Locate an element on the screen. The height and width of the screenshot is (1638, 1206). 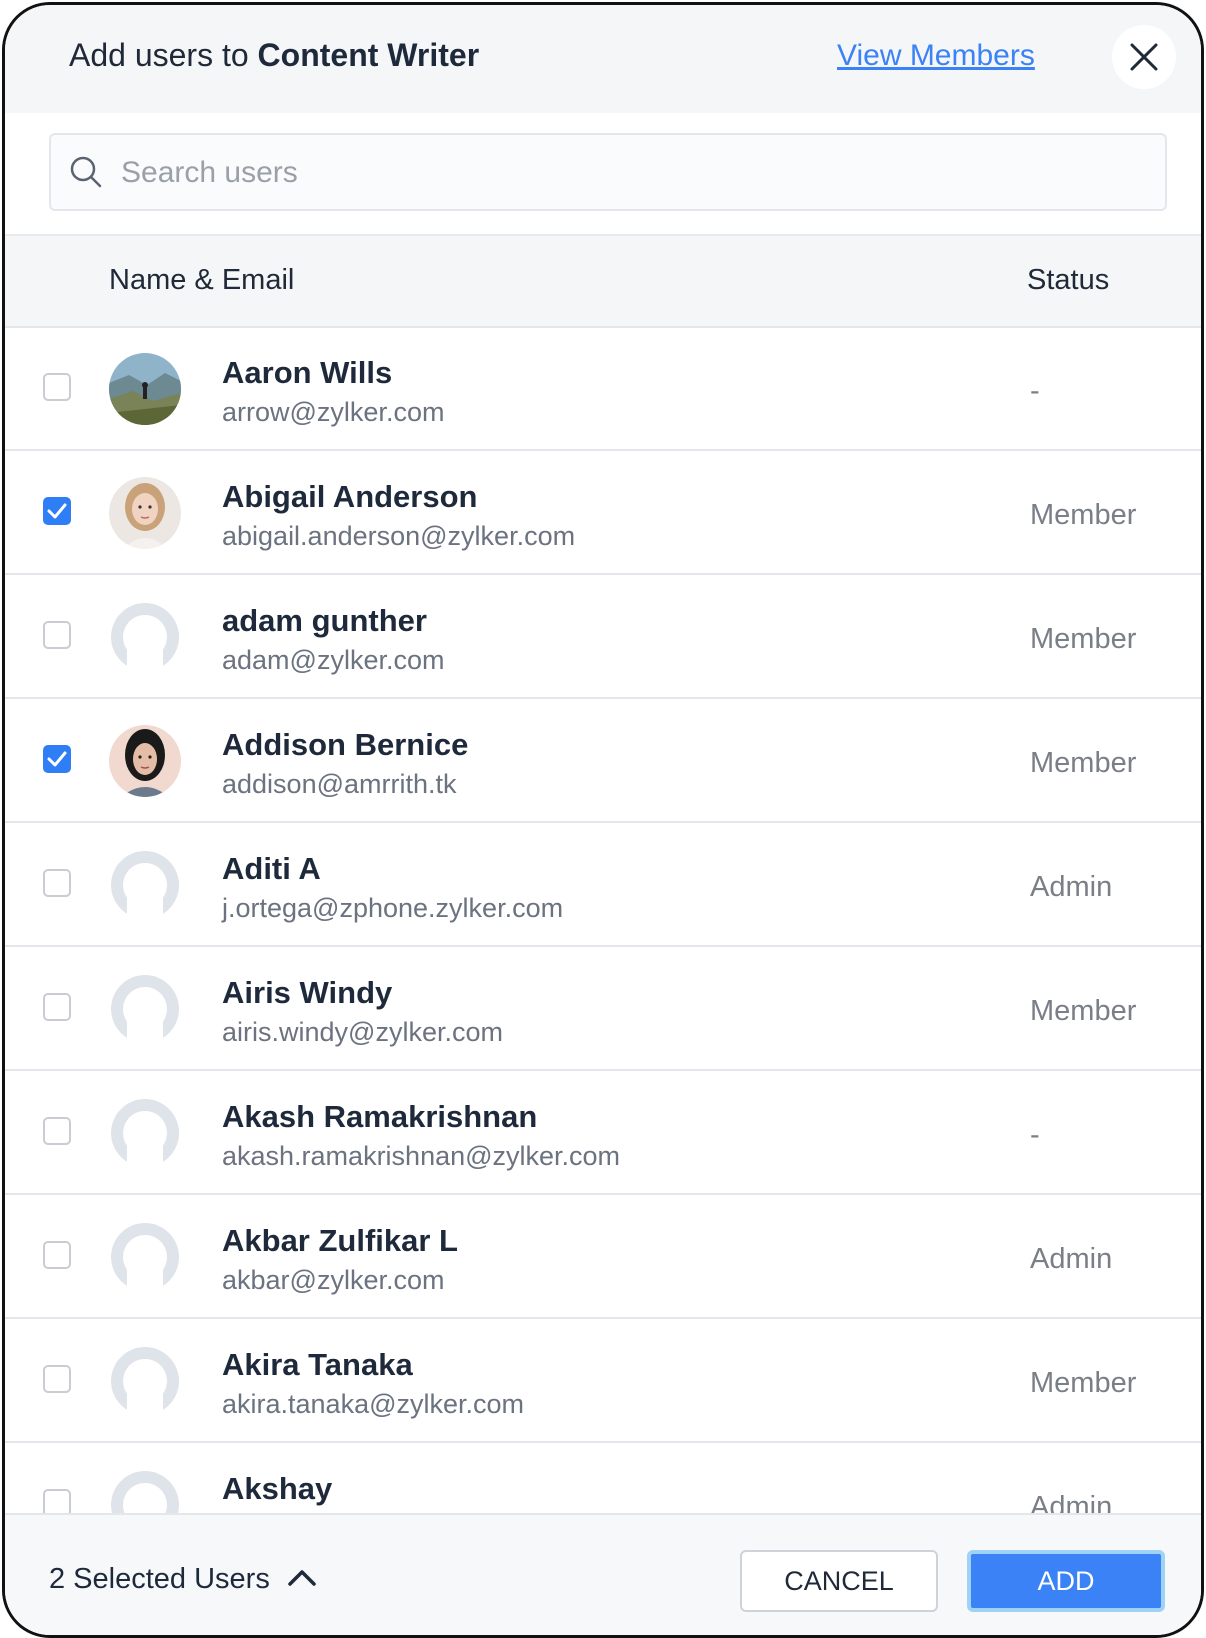
dialog-title: Add users to Content Writer is located at coordinates (274, 55).